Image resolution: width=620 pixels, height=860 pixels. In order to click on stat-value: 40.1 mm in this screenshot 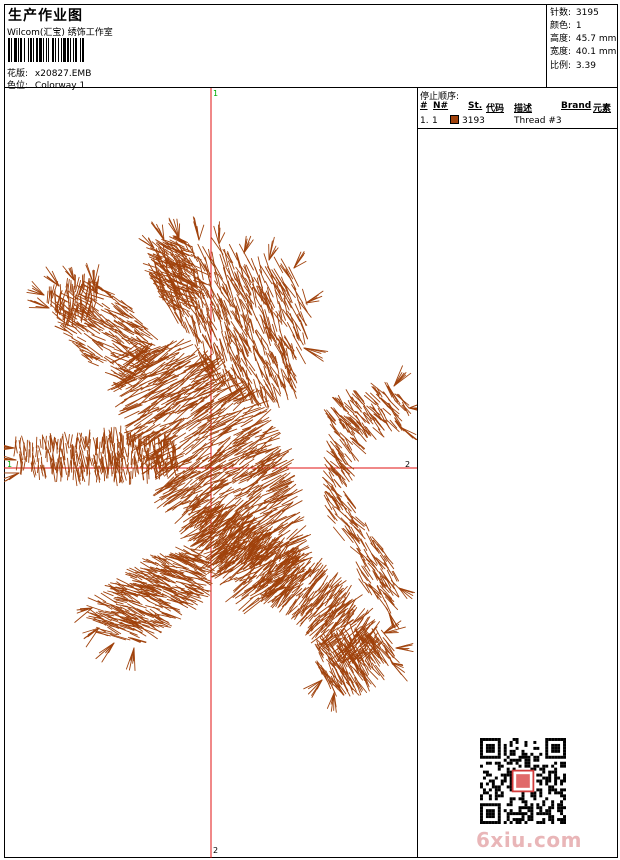, I will do `click(596, 52)`.